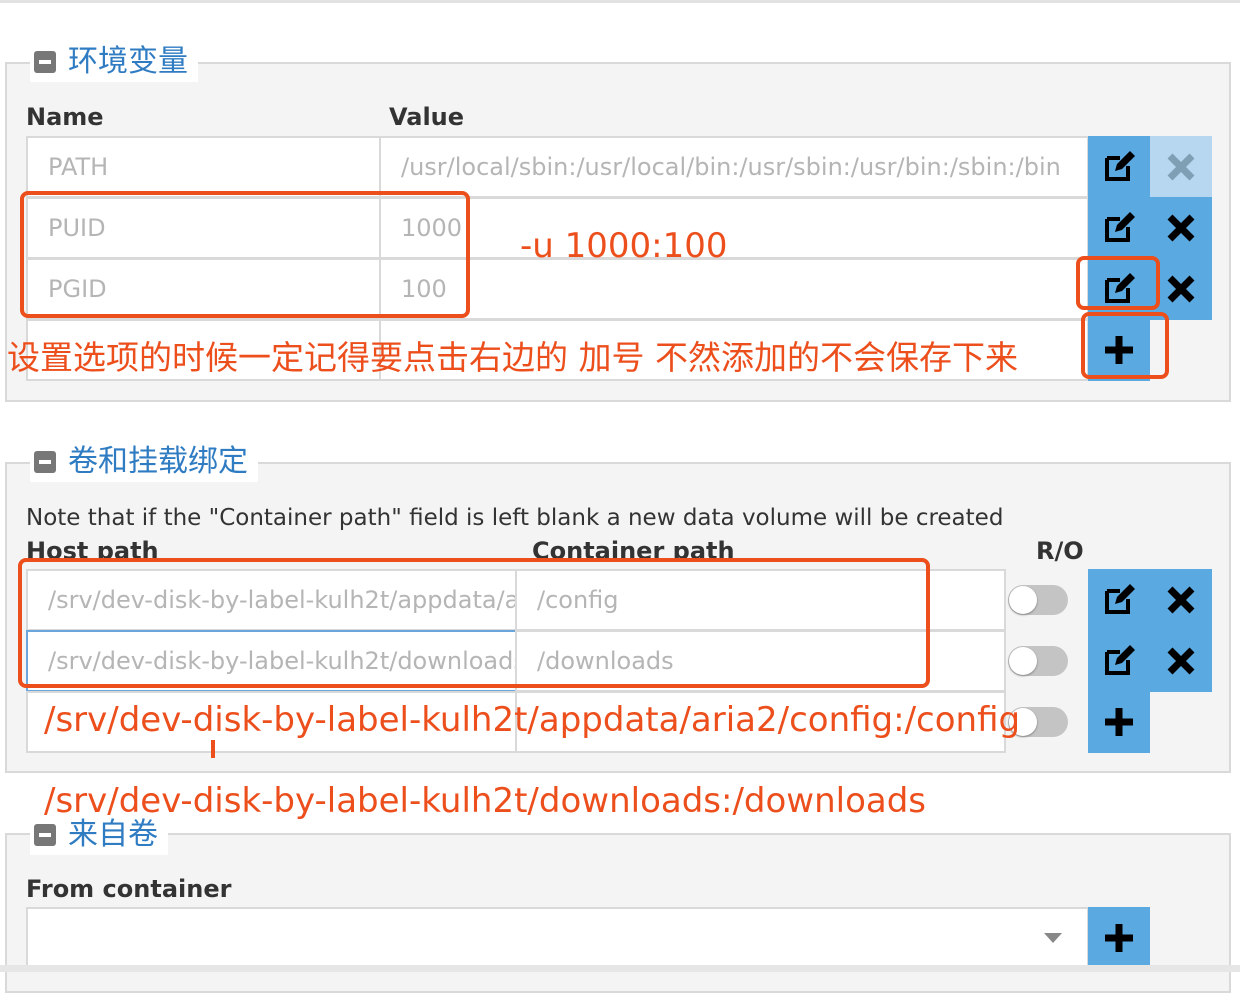  What do you see at coordinates (734, 228) in the screenshot?
I see `env-value-input: 1000` at bounding box center [734, 228].